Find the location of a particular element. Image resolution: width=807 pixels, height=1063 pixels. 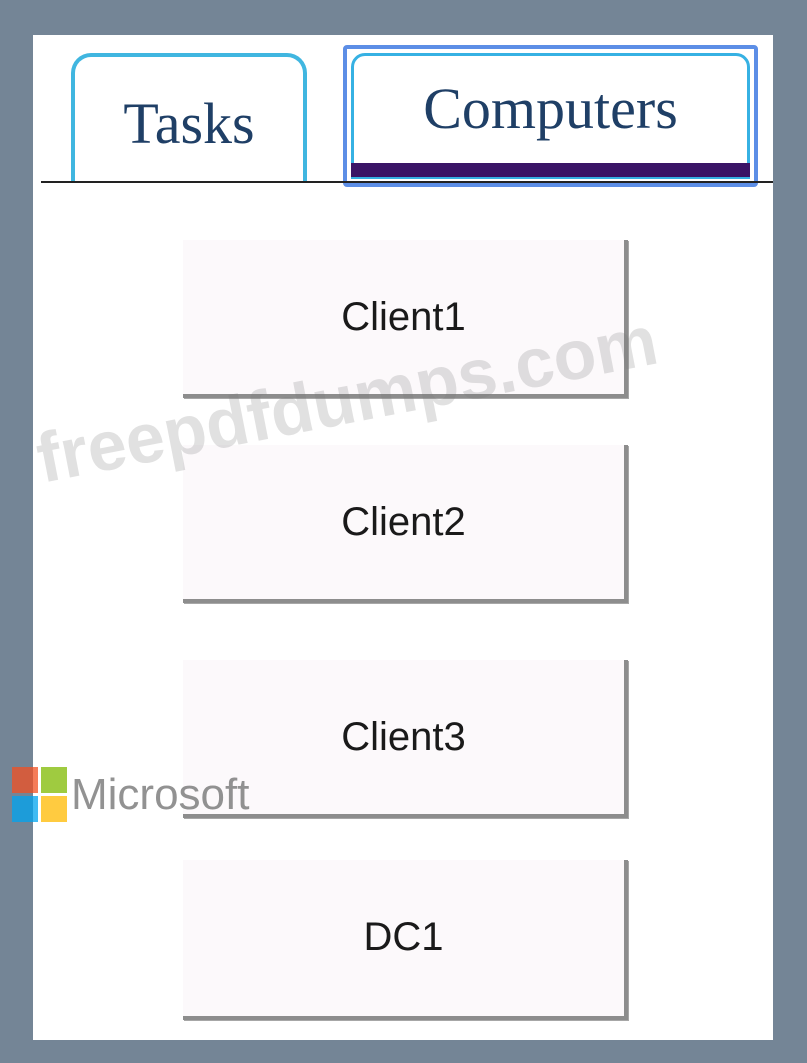

client2-button: Client2 is located at coordinates (405, 524).